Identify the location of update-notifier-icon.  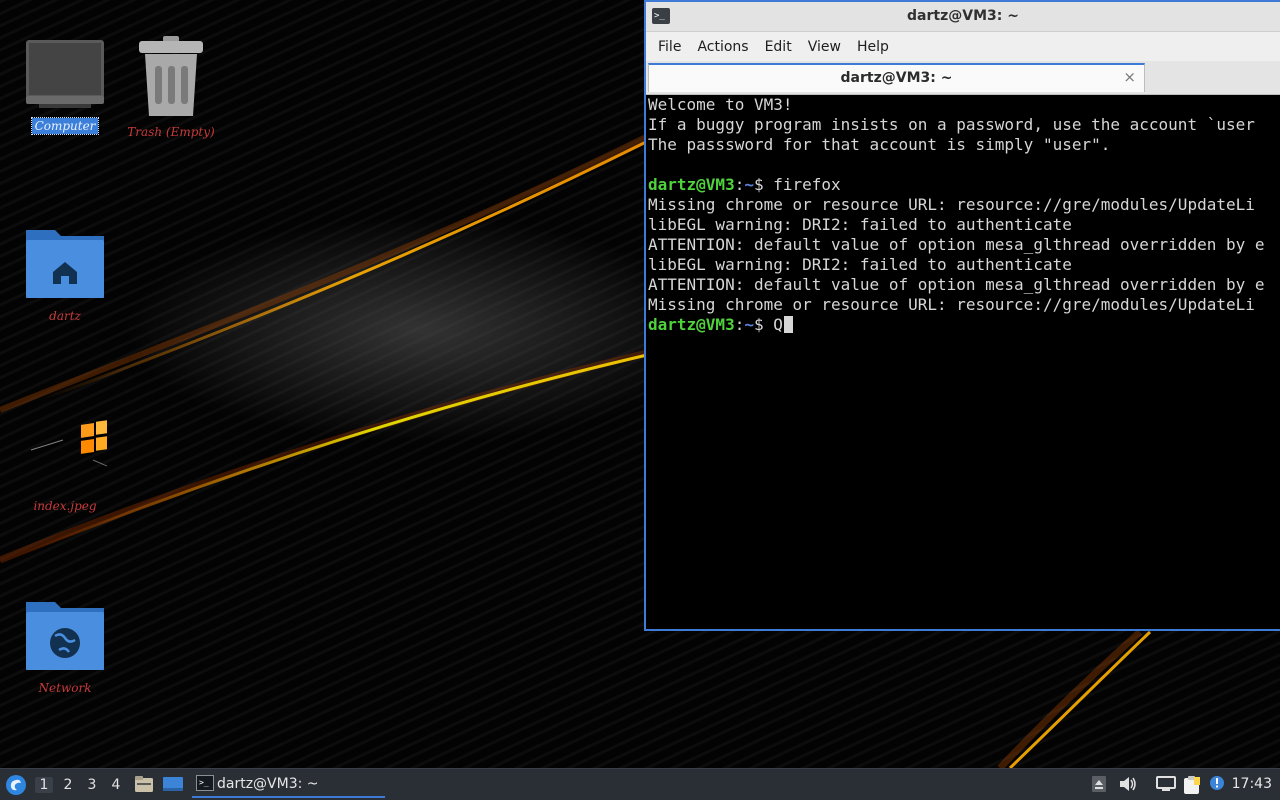
(1217, 784).